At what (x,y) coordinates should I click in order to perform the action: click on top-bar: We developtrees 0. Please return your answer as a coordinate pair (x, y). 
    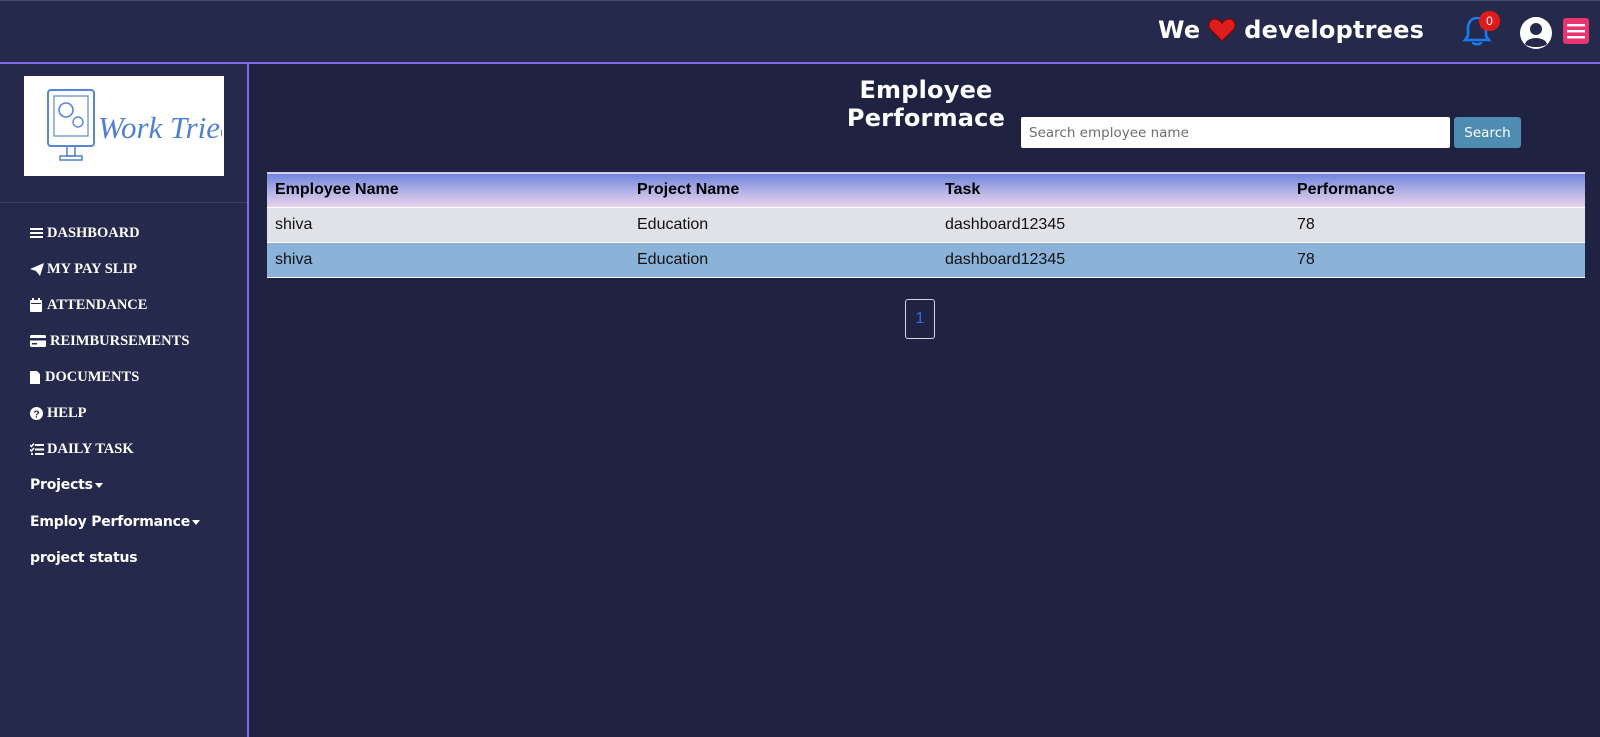
    Looking at the image, I should click on (800, 31).